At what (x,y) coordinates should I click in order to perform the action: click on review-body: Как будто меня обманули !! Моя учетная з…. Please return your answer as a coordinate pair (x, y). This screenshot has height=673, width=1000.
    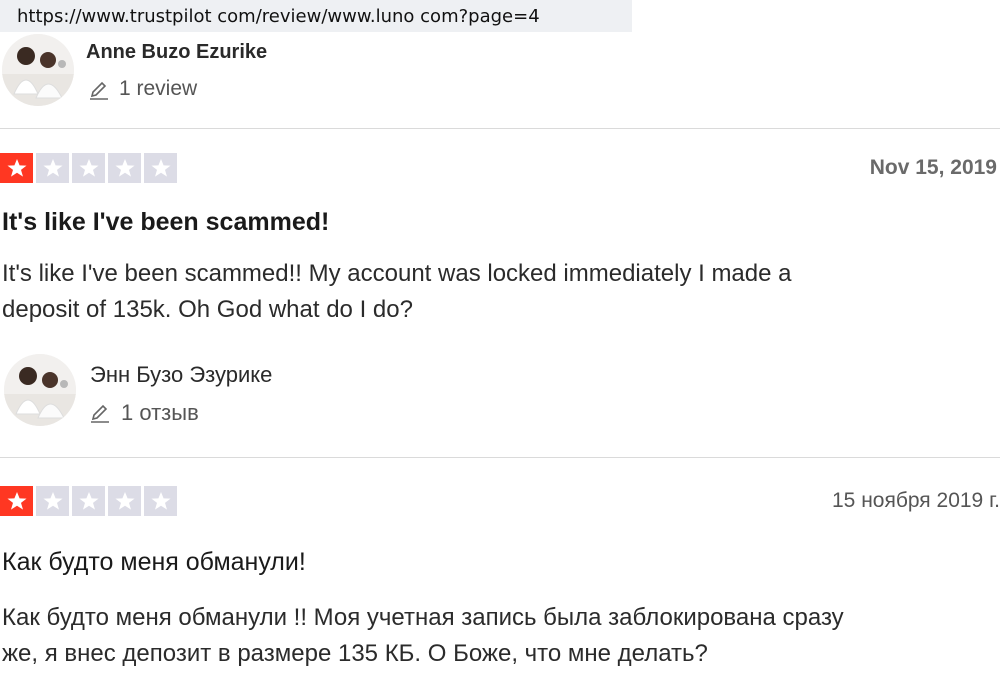
    Looking at the image, I should click on (500, 636).